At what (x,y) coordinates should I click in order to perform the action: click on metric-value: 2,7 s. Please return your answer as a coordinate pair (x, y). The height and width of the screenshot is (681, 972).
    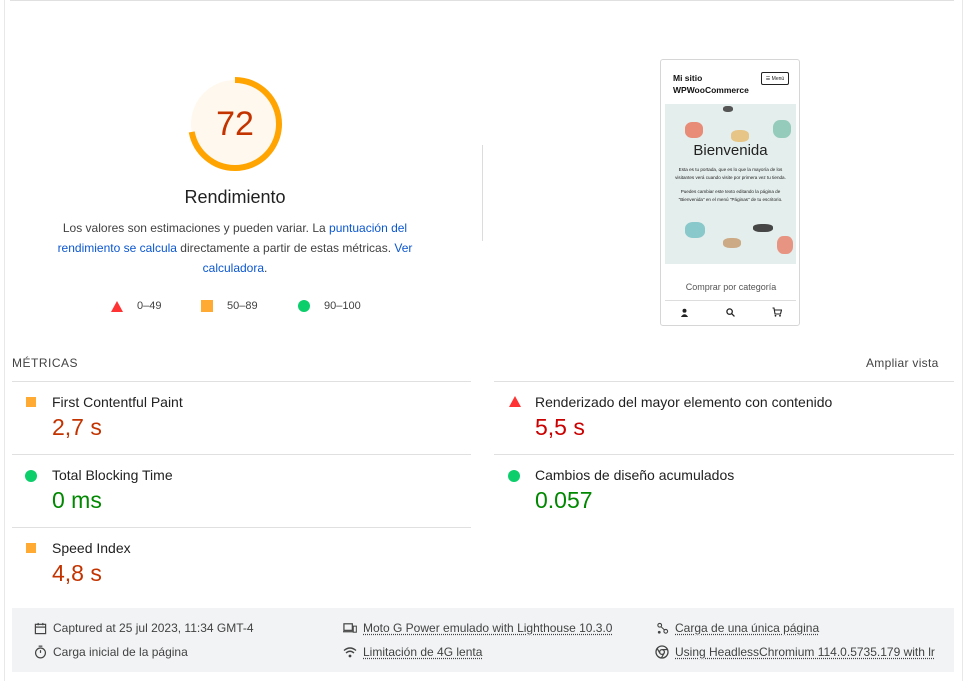
    Looking at the image, I should click on (77, 427).